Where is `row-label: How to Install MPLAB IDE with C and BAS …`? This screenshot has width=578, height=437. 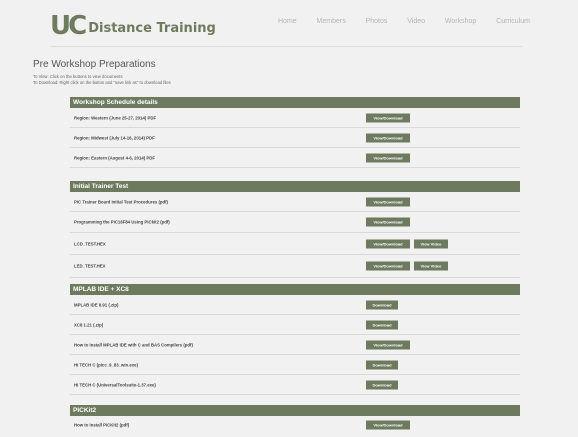 row-label: How to Install MPLAB IDE with C and BAS … is located at coordinates (133, 344).